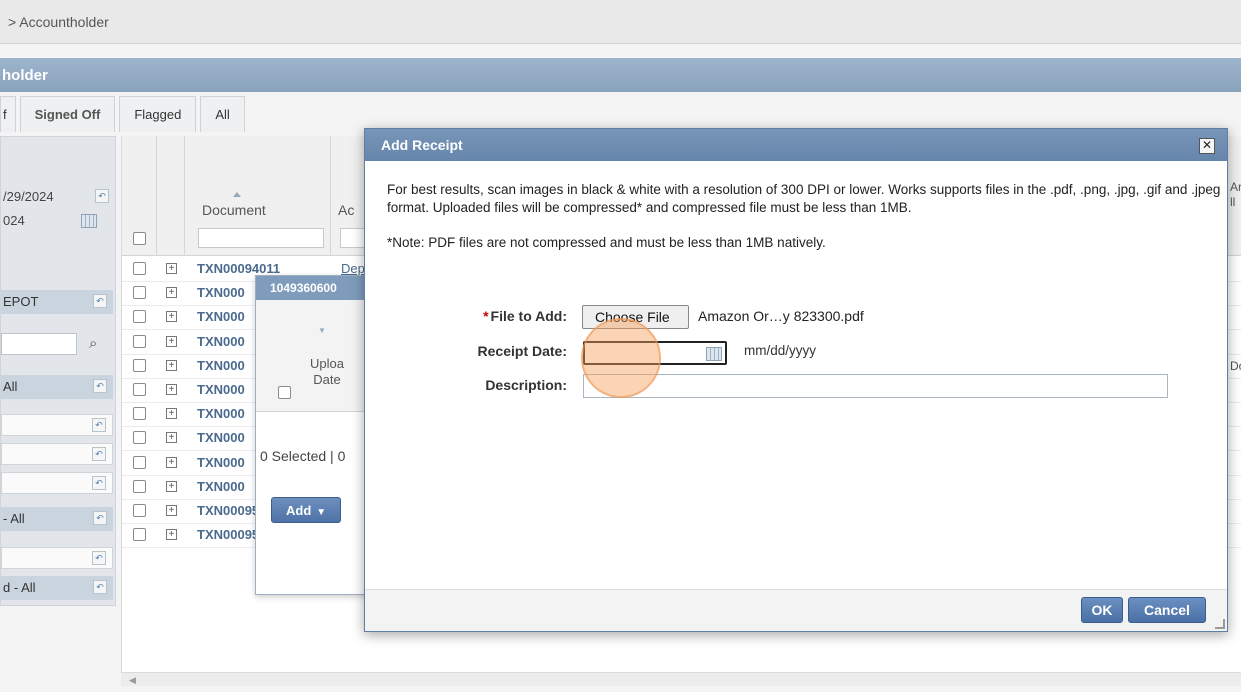 The width and height of the screenshot is (1241, 692). Describe the element at coordinates (346, 210) in the screenshot. I see `account-column-header: Ac` at that location.